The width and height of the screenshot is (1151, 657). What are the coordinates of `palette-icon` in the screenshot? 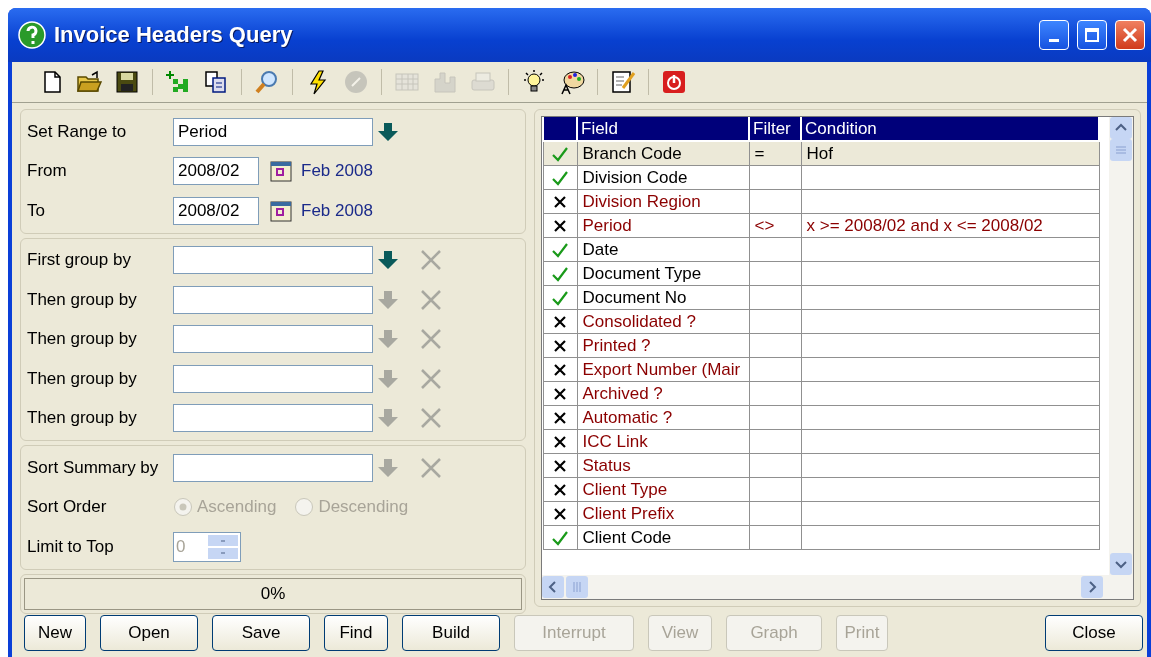 It's located at (572, 82).